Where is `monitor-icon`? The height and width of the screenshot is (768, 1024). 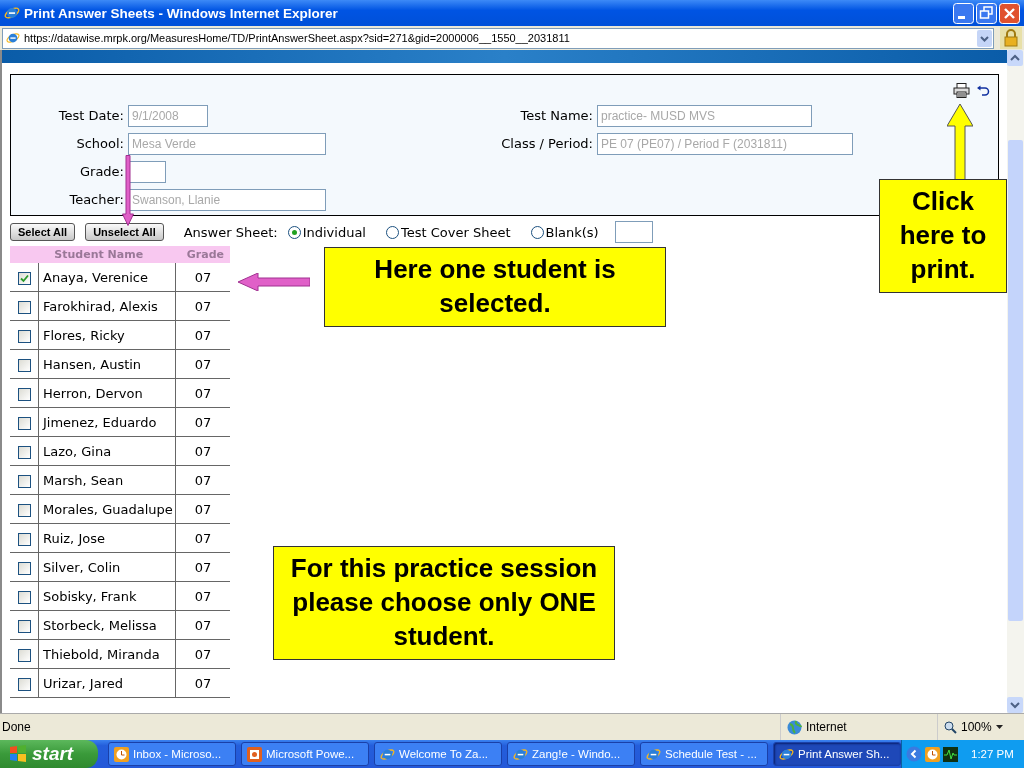
monitor-icon is located at coordinates (950, 754).